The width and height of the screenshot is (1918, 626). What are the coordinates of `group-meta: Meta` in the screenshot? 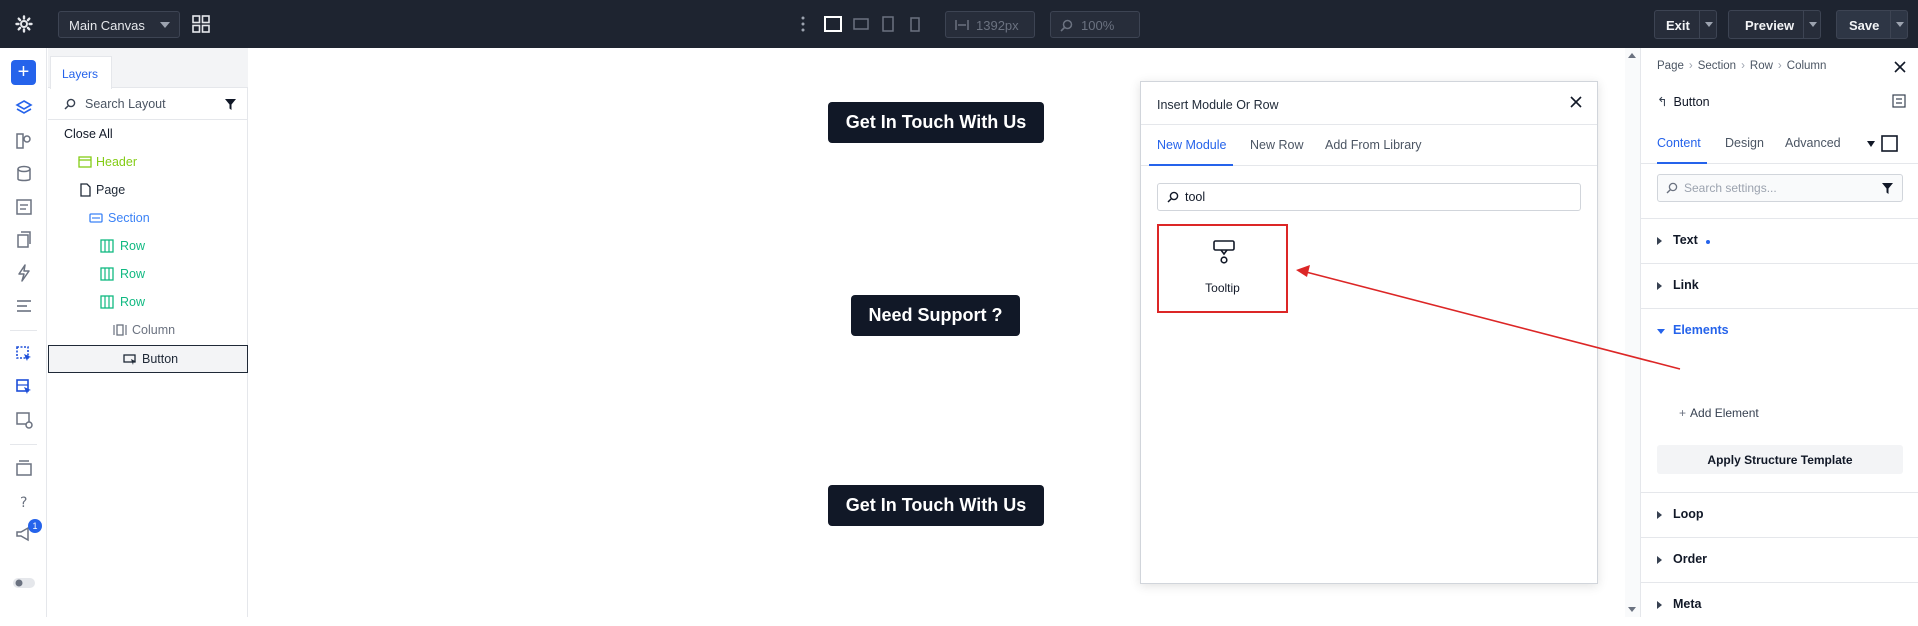 It's located at (1779, 604).